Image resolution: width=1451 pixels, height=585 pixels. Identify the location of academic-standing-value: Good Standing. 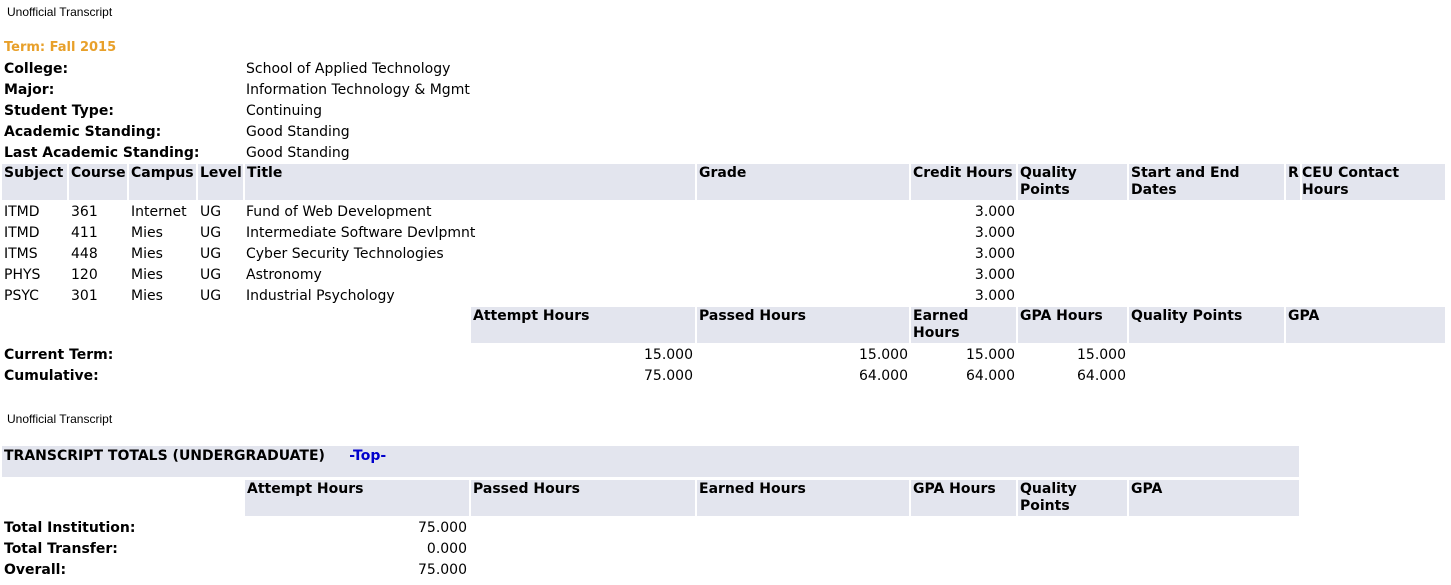
(298, 132).